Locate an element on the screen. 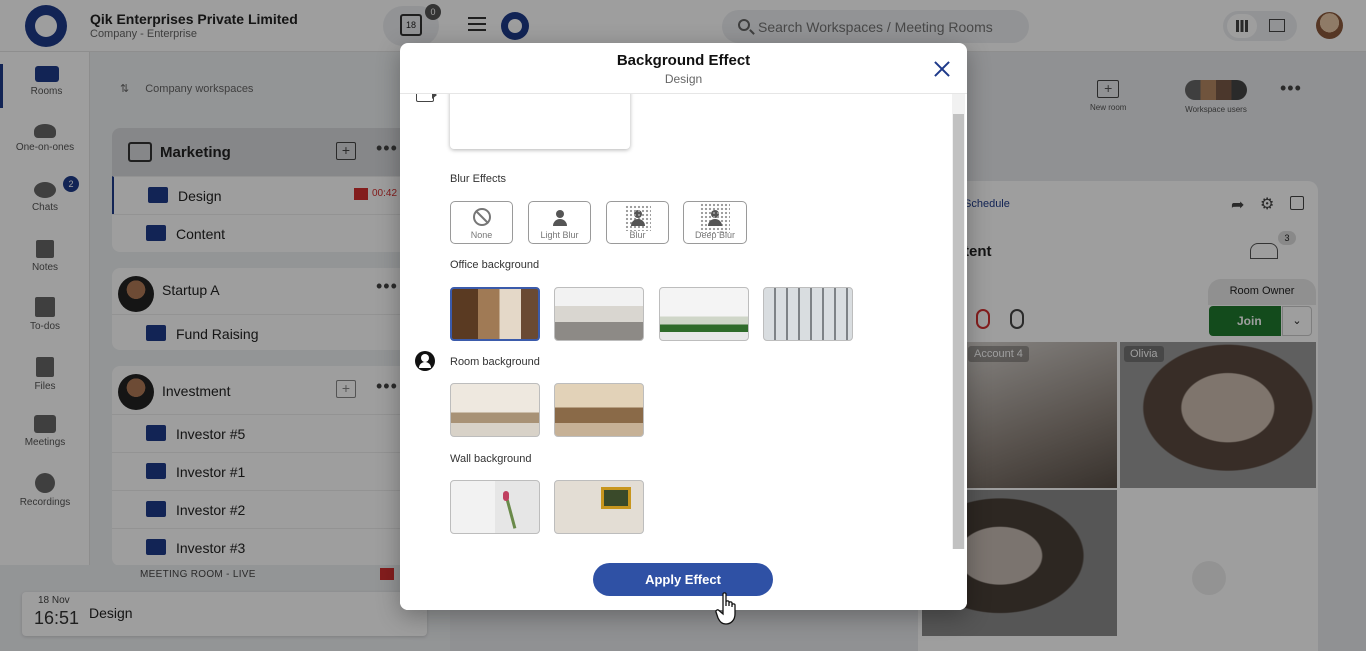 This screenshot has width=1366, height=651. light-blur-icon is located at coordinates (560, 218).